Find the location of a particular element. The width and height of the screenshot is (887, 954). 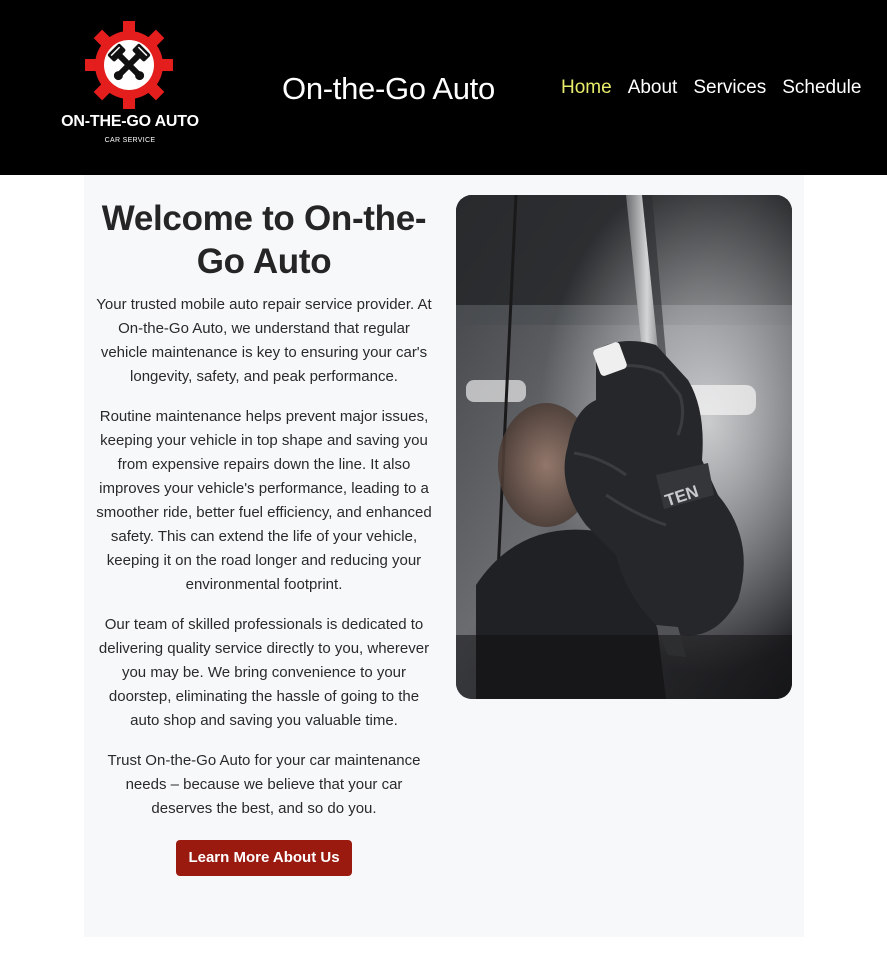

site-title: On-the-Go Auto is located at coordinates (388, 88).